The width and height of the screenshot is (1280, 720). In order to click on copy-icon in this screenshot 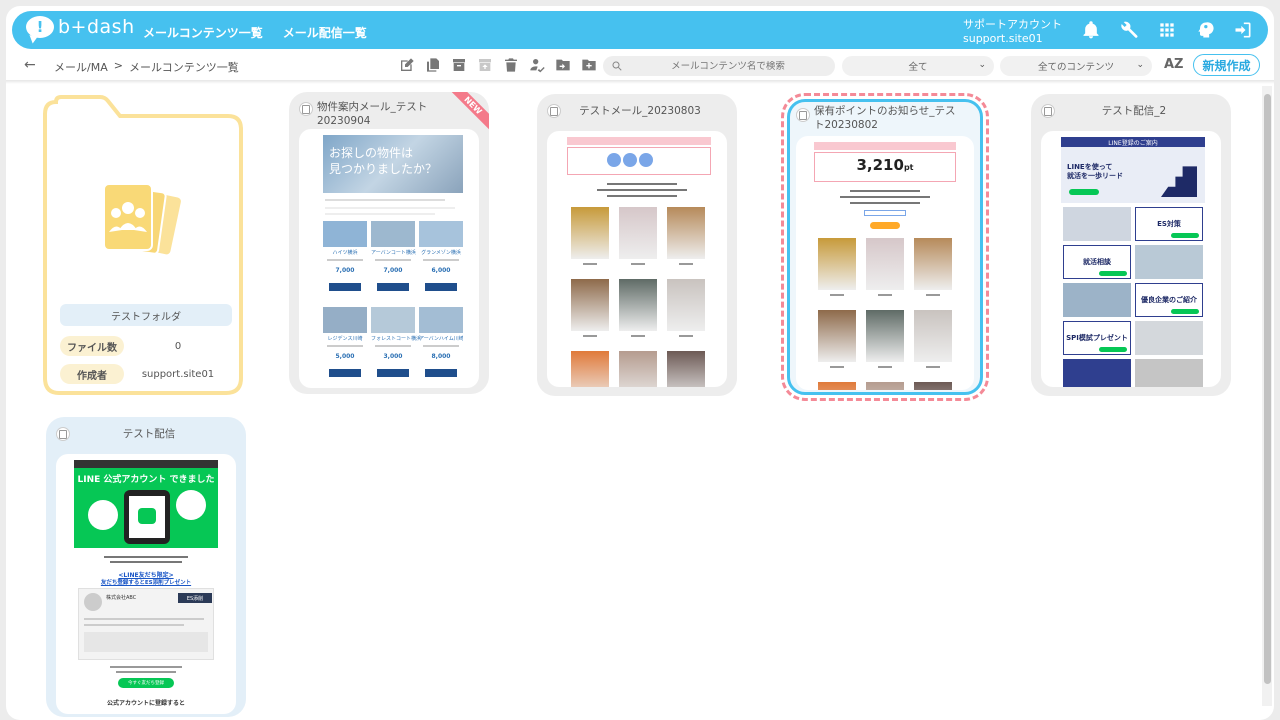, I will do `click(433, 65)`.